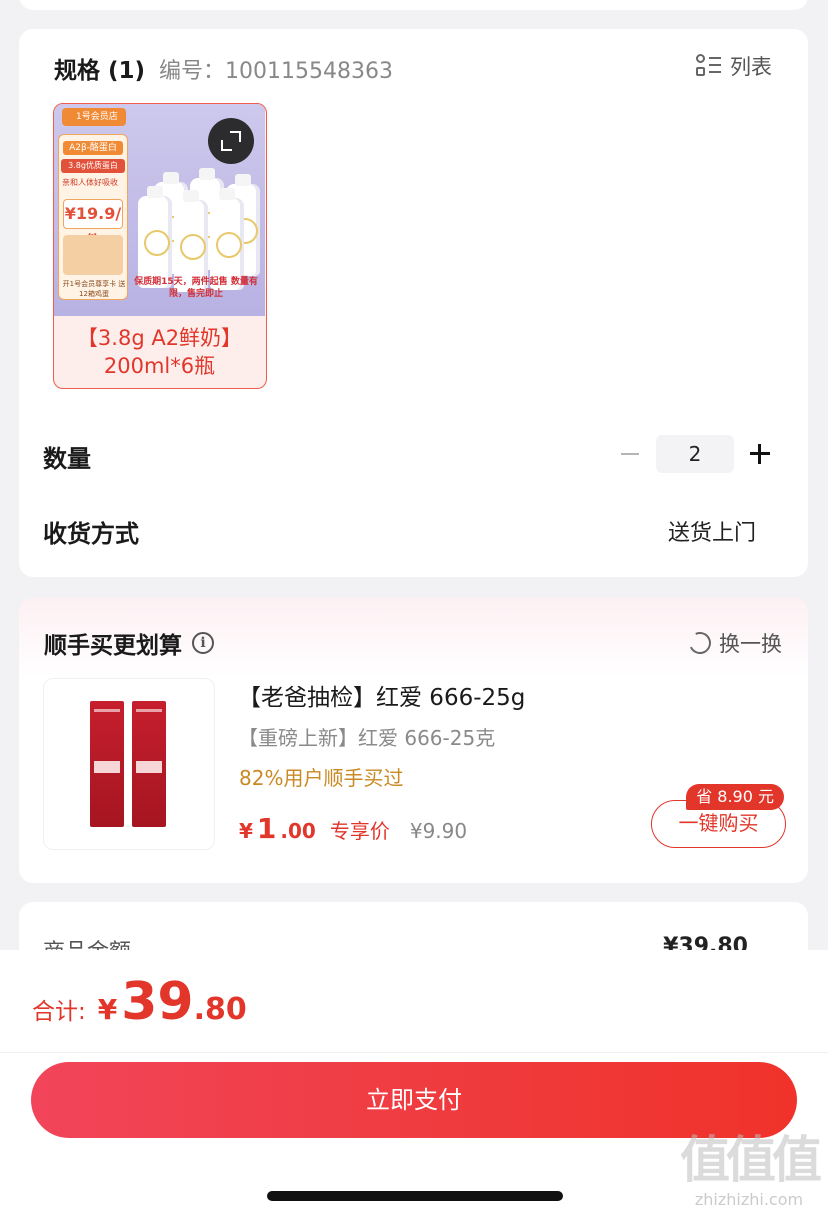 The height and width of the screenshot is (1217, 828). Describe the element at coordinates (298, 831) in the screenshot. I see `price-decimal: .00` at that location.